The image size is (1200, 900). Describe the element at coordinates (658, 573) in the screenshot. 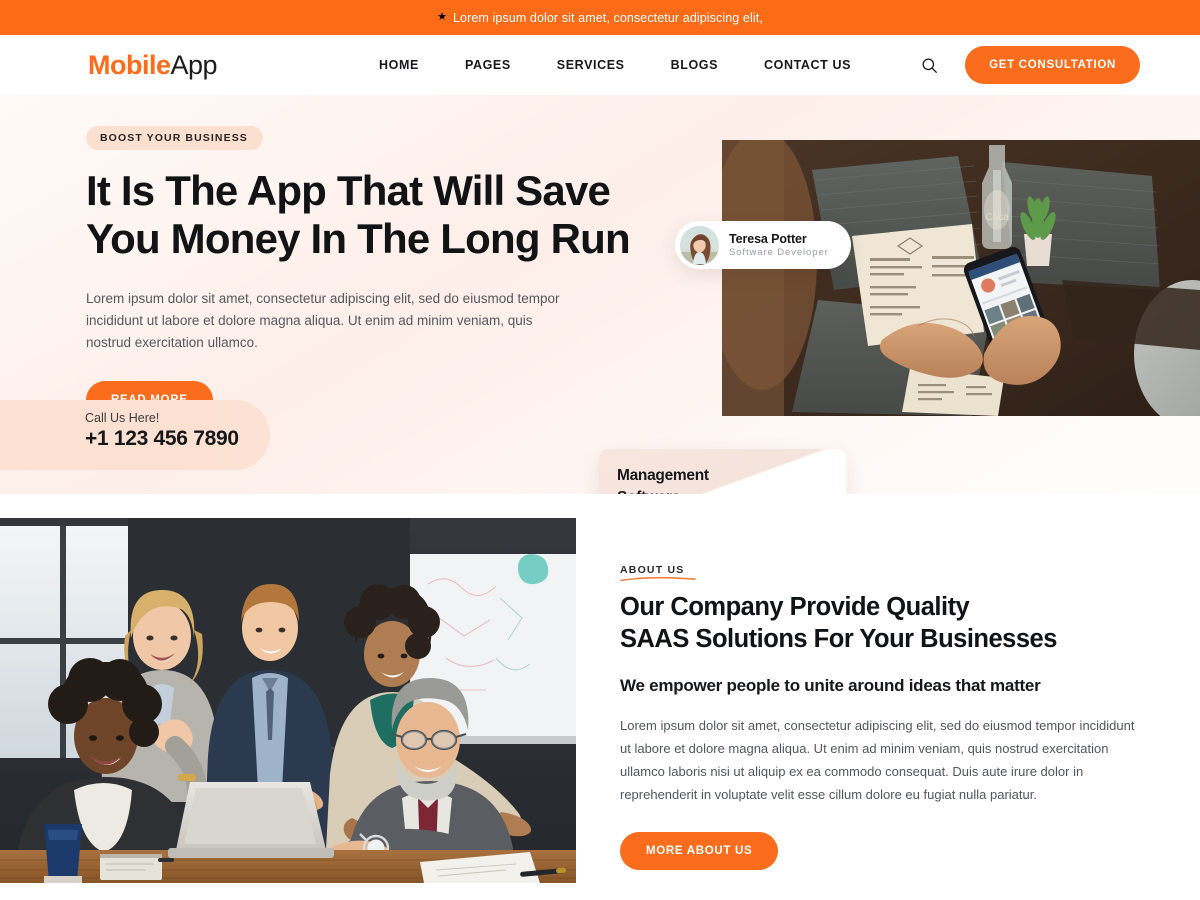

I see `about-eyebrow: ABOUT US` at that location.